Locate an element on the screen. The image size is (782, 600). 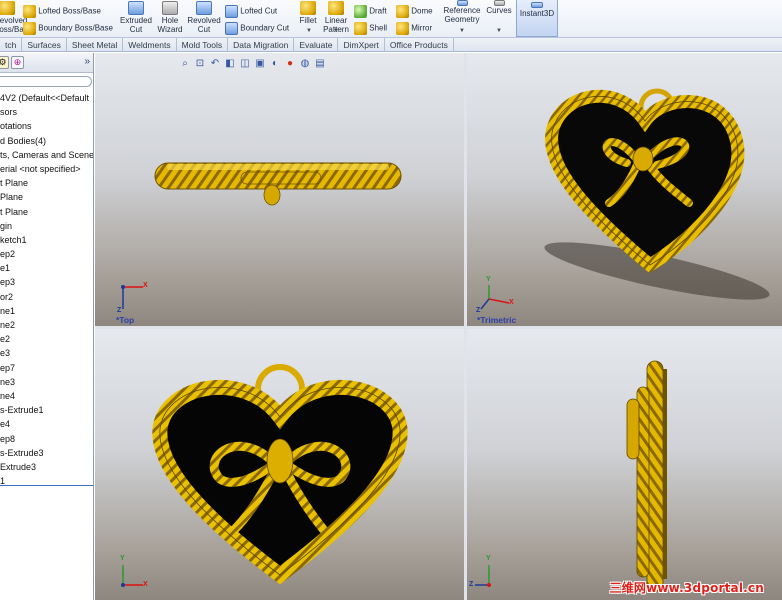
boundary-cut-label: Boundary Cut is located at coordinates (265, 28).